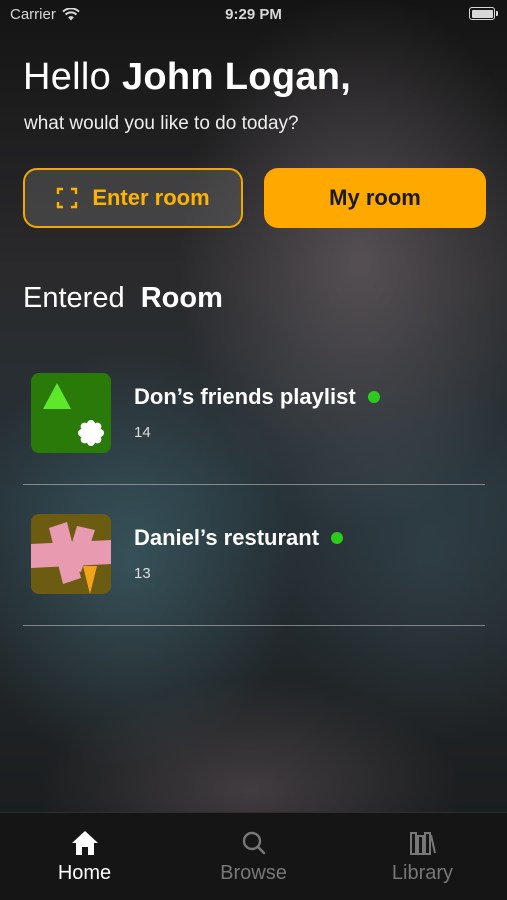 This screenshot has height=900, width=507. I want to click on restaurant-artwork, so click(71, 558).